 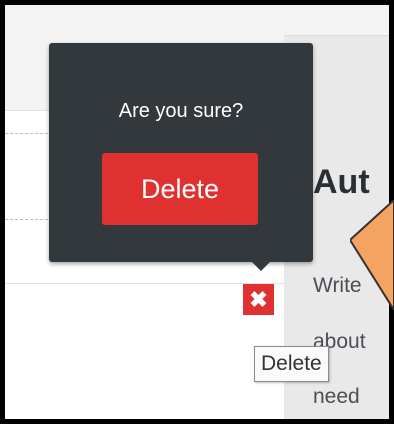 I want to click on confirm-question: Are you sure?, so click(x=181, y=111).